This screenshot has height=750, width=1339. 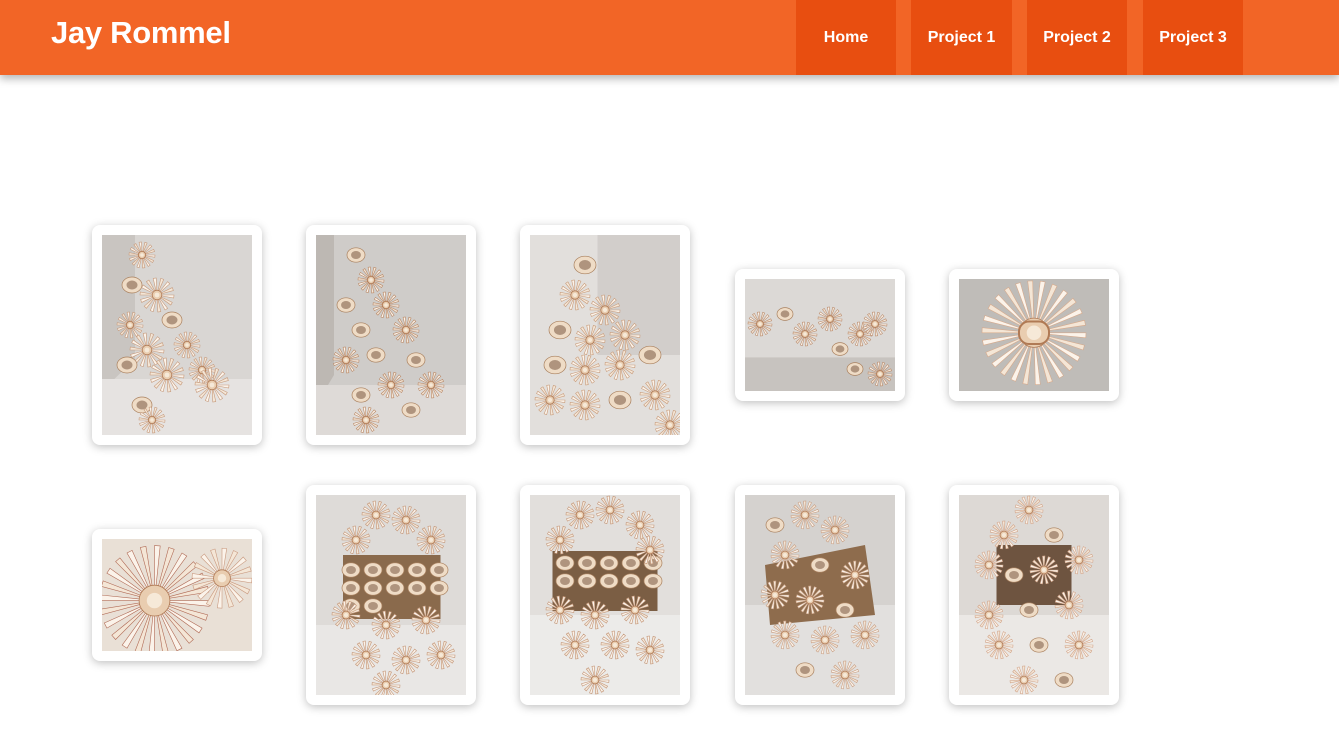 What do you see at coordinates (1193, 37) in the screenshot?
I see `nav-project-3: Project 3` at bounding box center [1193, 37].